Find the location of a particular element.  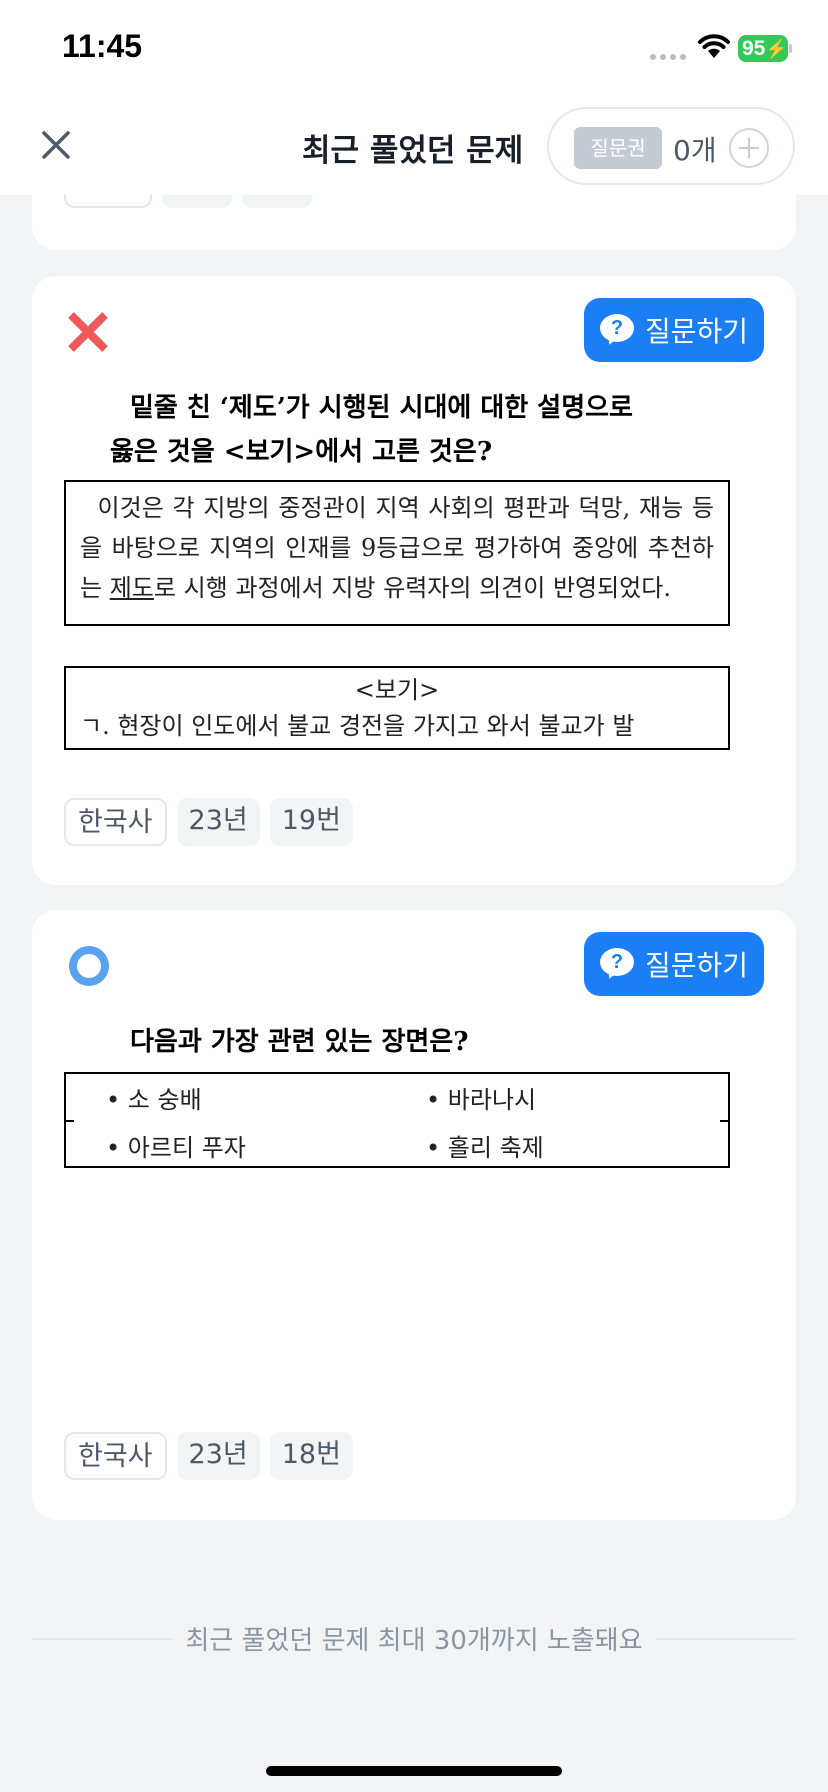

add-ticket-button is located at coordinates (749, 148).